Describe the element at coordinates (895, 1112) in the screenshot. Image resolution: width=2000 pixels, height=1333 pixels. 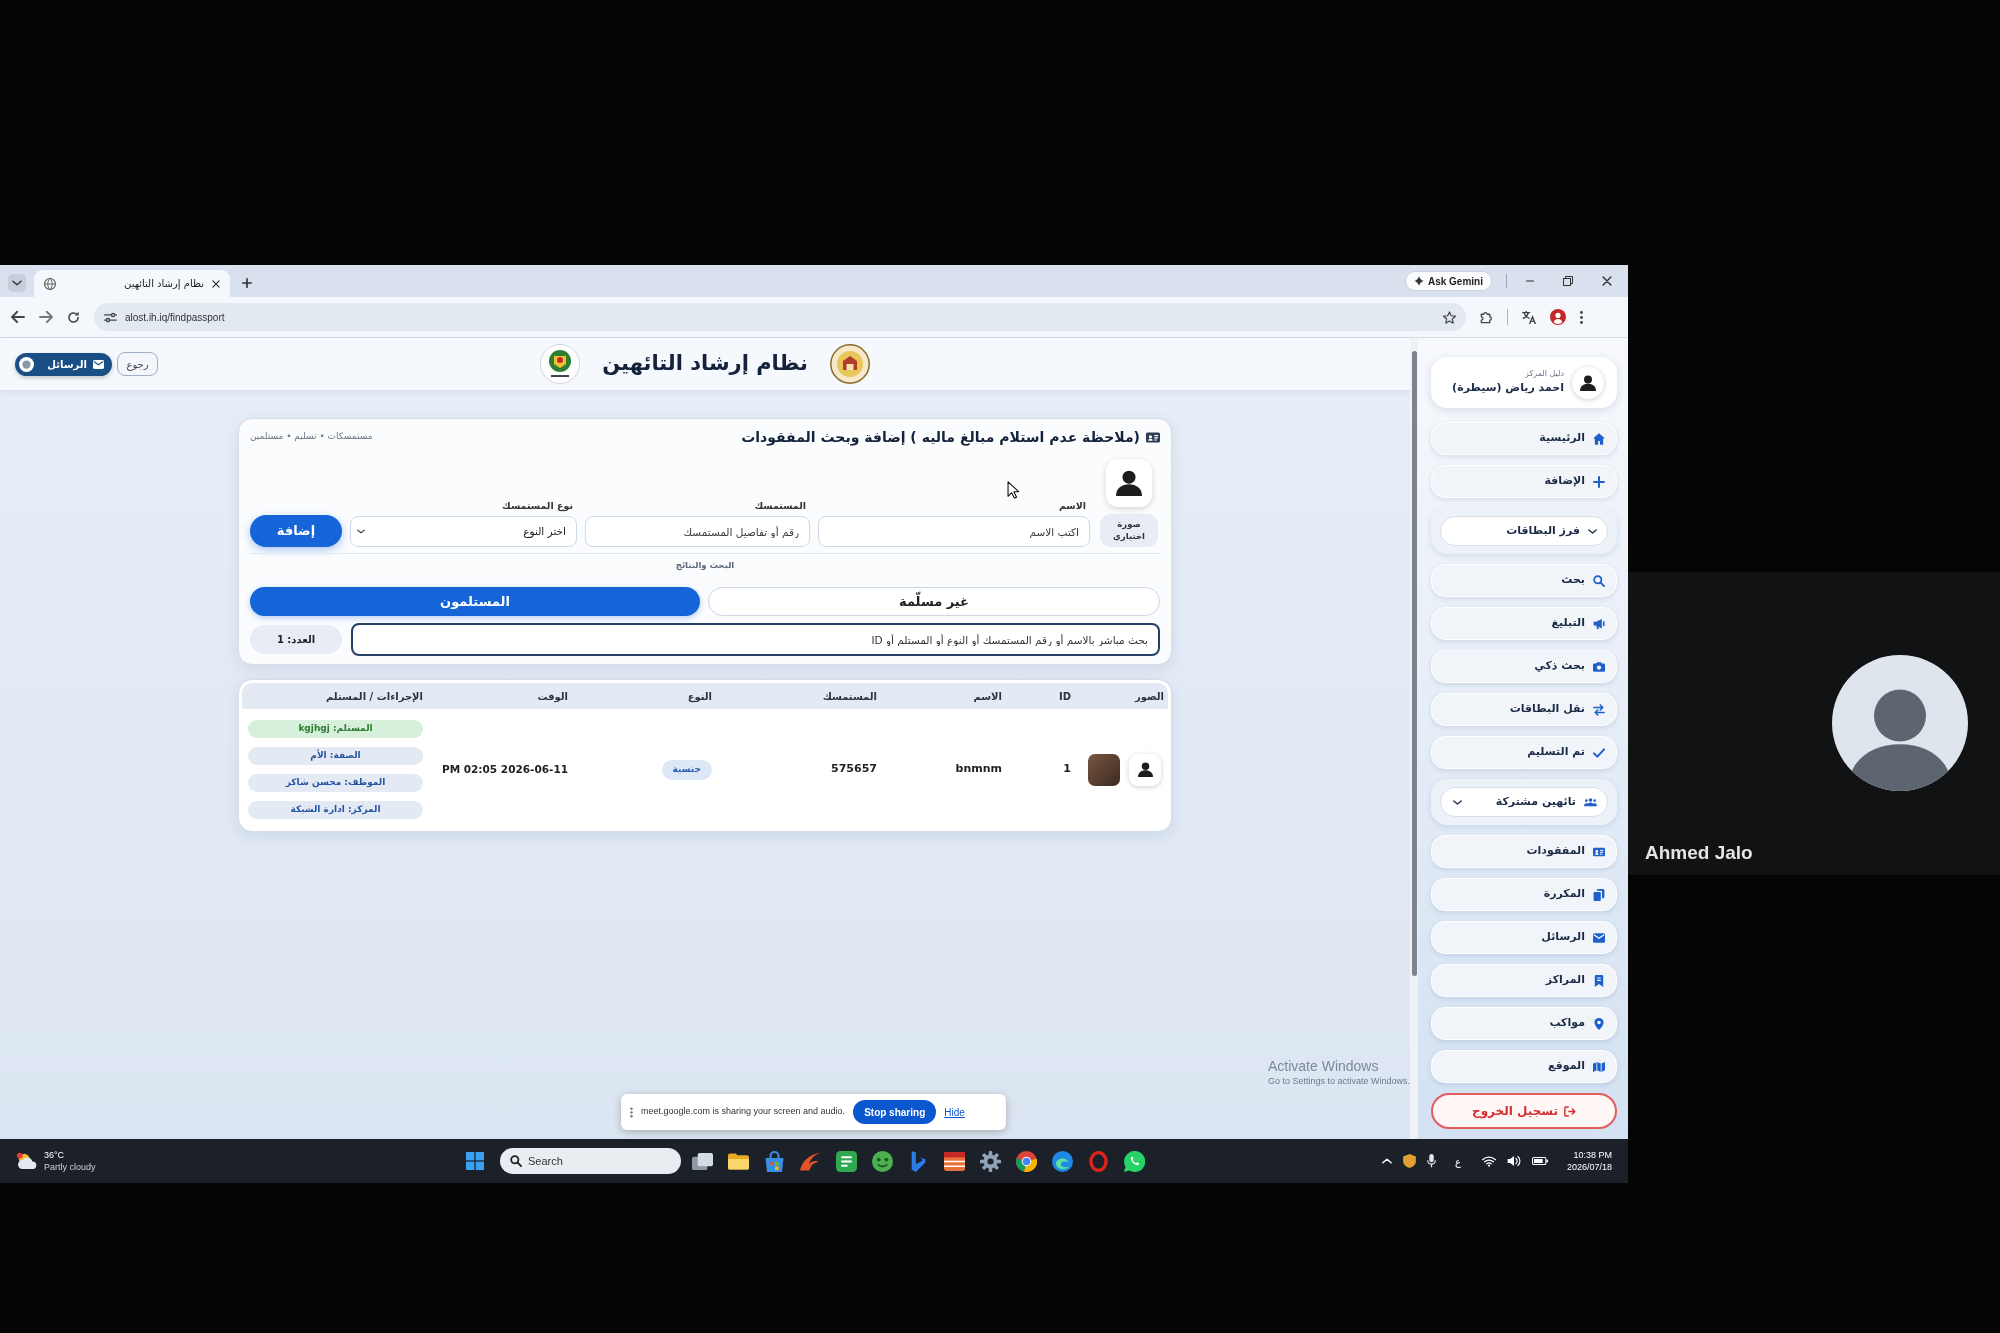
I see `stop-sharing-button: Stop sharing` at that location.